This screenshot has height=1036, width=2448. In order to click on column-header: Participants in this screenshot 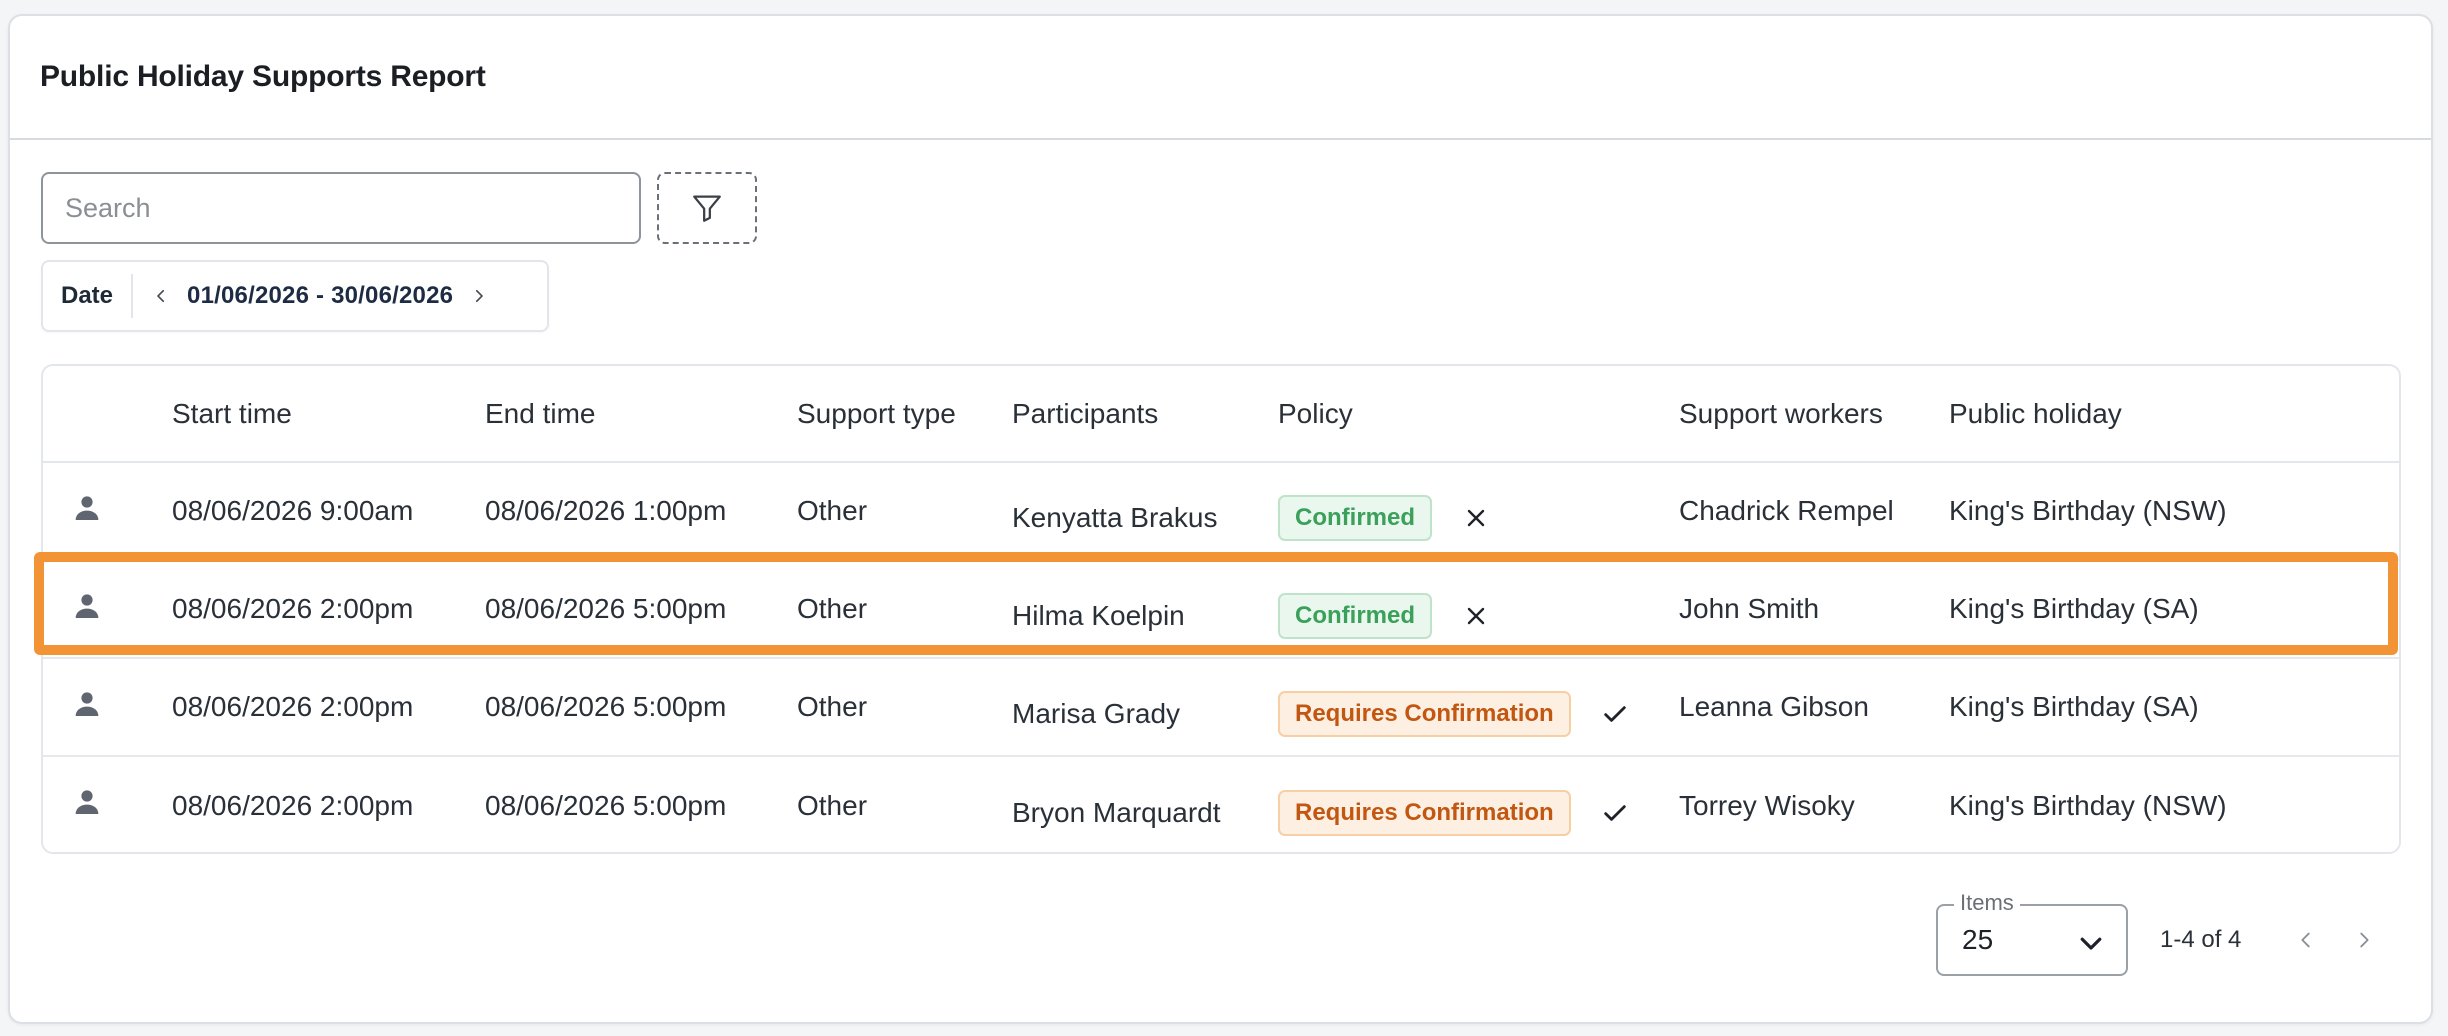, I will do `click(1145, 414)`.